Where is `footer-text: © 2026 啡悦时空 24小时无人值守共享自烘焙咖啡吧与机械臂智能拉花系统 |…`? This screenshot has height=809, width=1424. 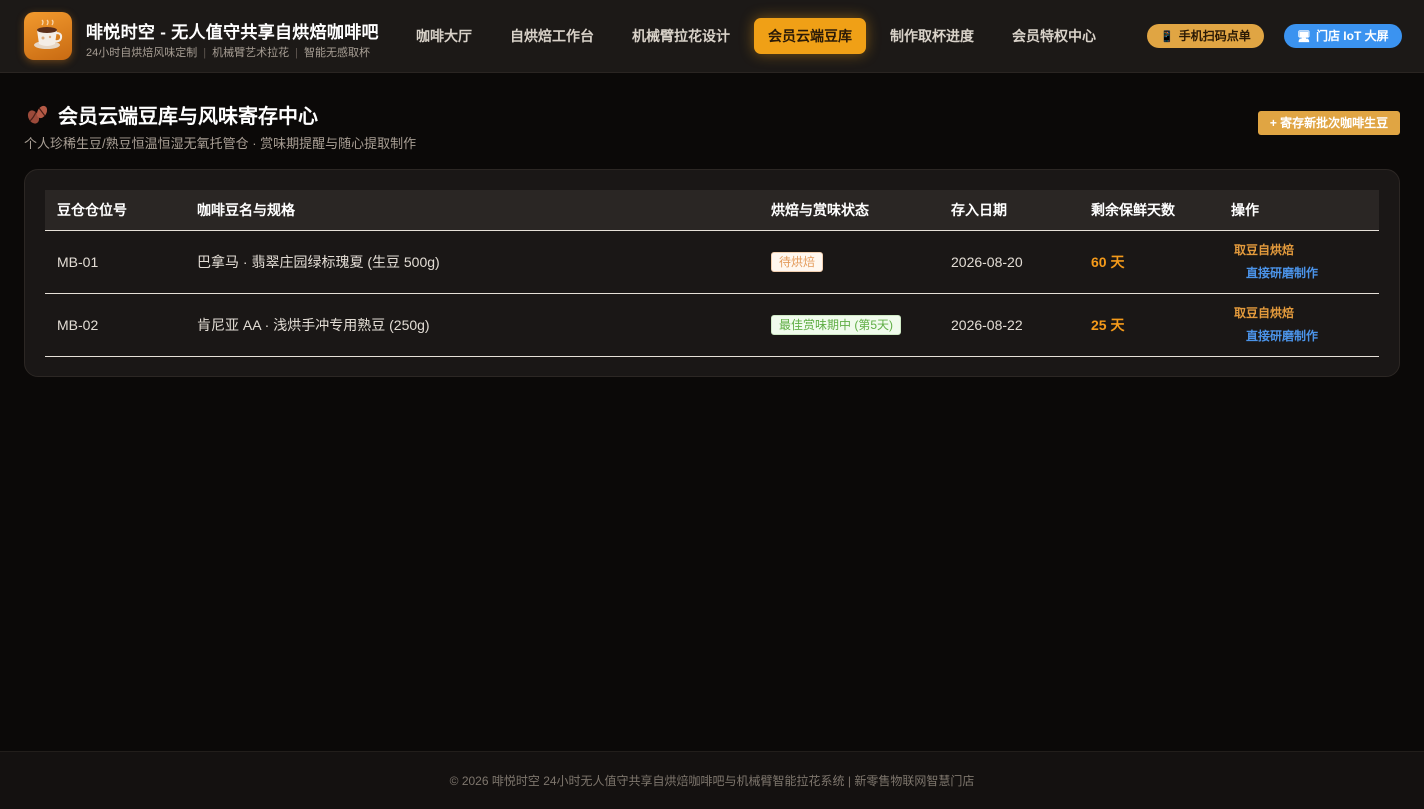
footer-text: © 2026 啡悦时空 24小时无人值守共享自烘焙咖啡吧与机械臂智能拉花系统 |… is located at coordinates (712, 781).